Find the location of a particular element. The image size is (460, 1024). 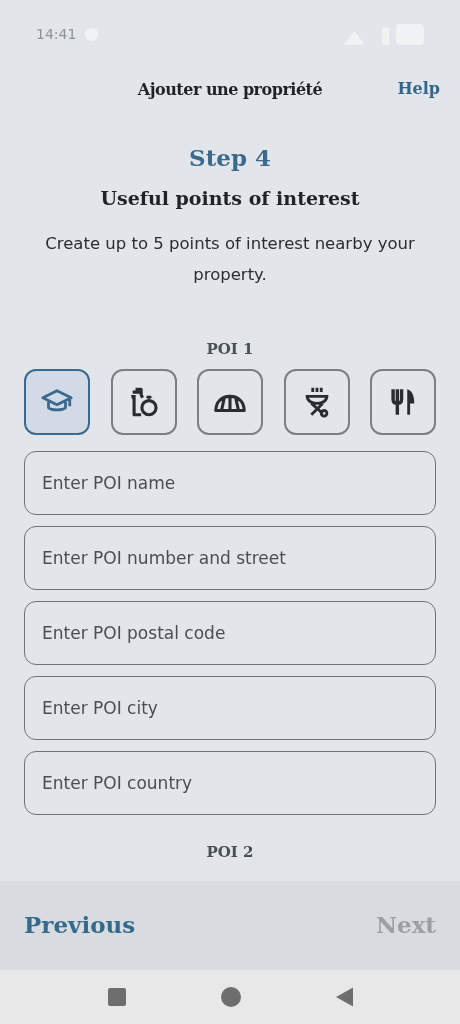

text-input-field: Enter POI postal code is located at coordinates (230, 632).